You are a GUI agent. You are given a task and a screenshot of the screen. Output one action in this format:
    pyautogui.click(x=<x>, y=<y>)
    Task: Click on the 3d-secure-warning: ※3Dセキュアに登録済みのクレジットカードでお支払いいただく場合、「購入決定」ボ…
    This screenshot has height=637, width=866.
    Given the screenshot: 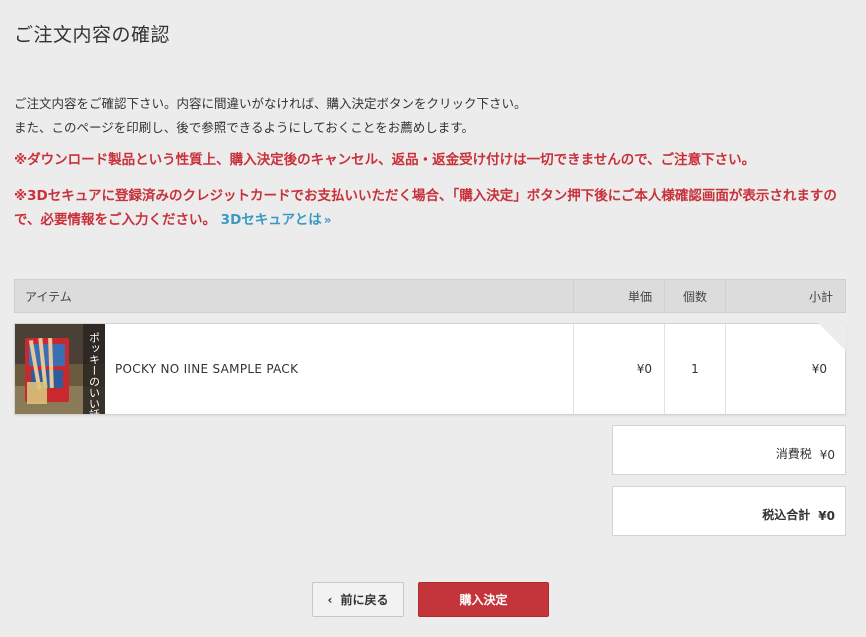 What is the action you would take?
    pyautogui.click(x=434, y=208)
    